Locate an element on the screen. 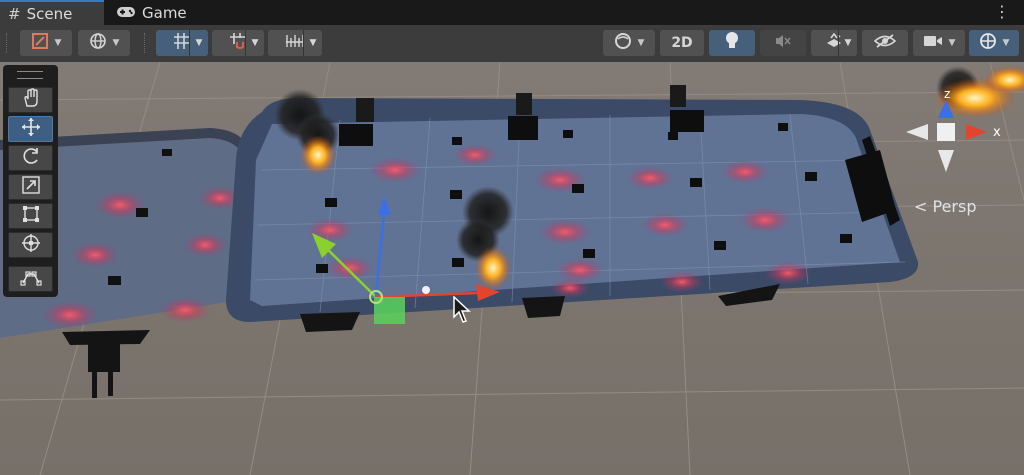 The height and width of the screenshot is (475, 1024). transform-icon is located at coordinates (31, 245).